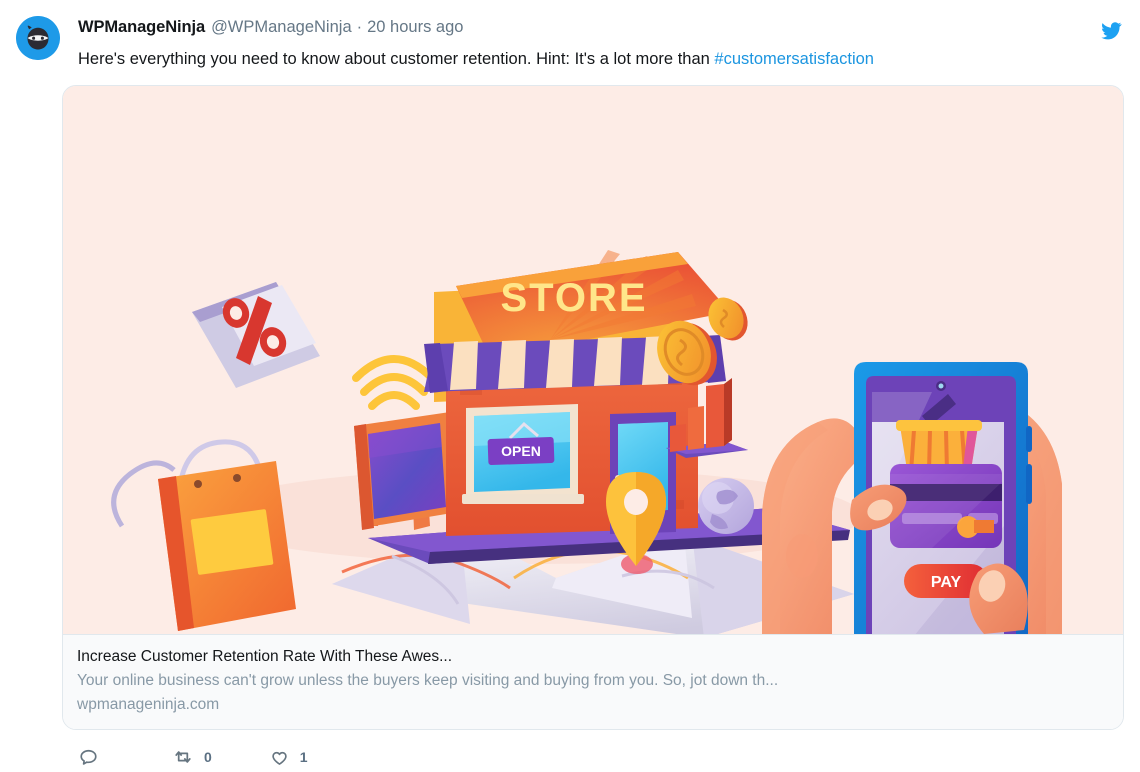 Image resolution: width=1140 pixels, height=772 pixels. What do you see at coordinates (726, 506) in the screenshot?
I see `globe` at bounding box center [726, 506].